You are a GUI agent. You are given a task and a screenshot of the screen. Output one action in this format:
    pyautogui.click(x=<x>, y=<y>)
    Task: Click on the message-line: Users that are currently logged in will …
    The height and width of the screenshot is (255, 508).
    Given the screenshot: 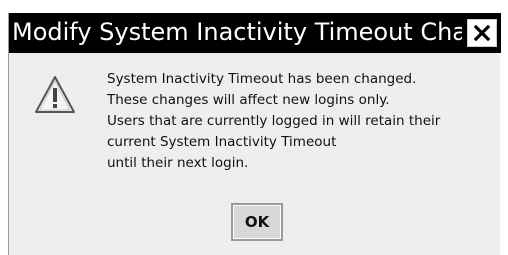 What is the action you would take?
    pyautogui.click(x=274, y=121)
    